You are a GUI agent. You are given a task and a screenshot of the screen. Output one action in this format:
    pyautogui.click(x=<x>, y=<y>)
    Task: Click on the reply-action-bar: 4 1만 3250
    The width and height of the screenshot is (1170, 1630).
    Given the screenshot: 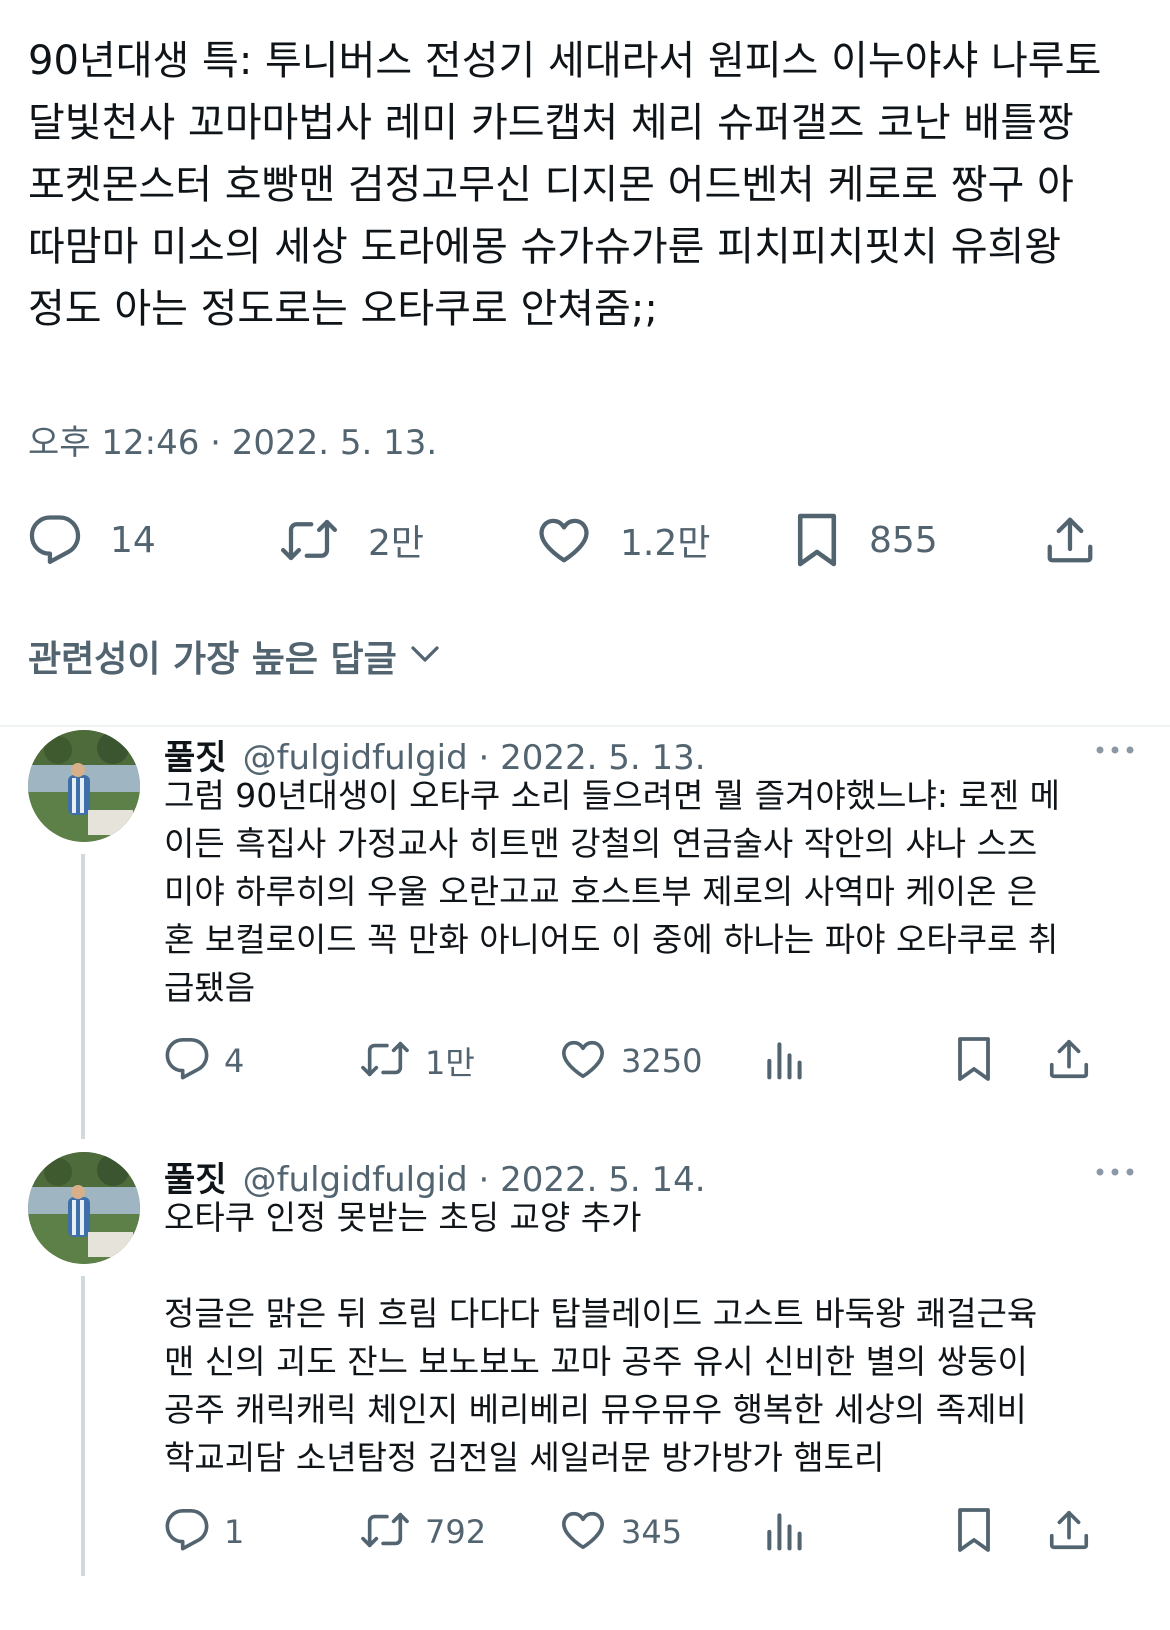 What is the action you would take?
    pyautogui.click(x=654, y=1061)
    